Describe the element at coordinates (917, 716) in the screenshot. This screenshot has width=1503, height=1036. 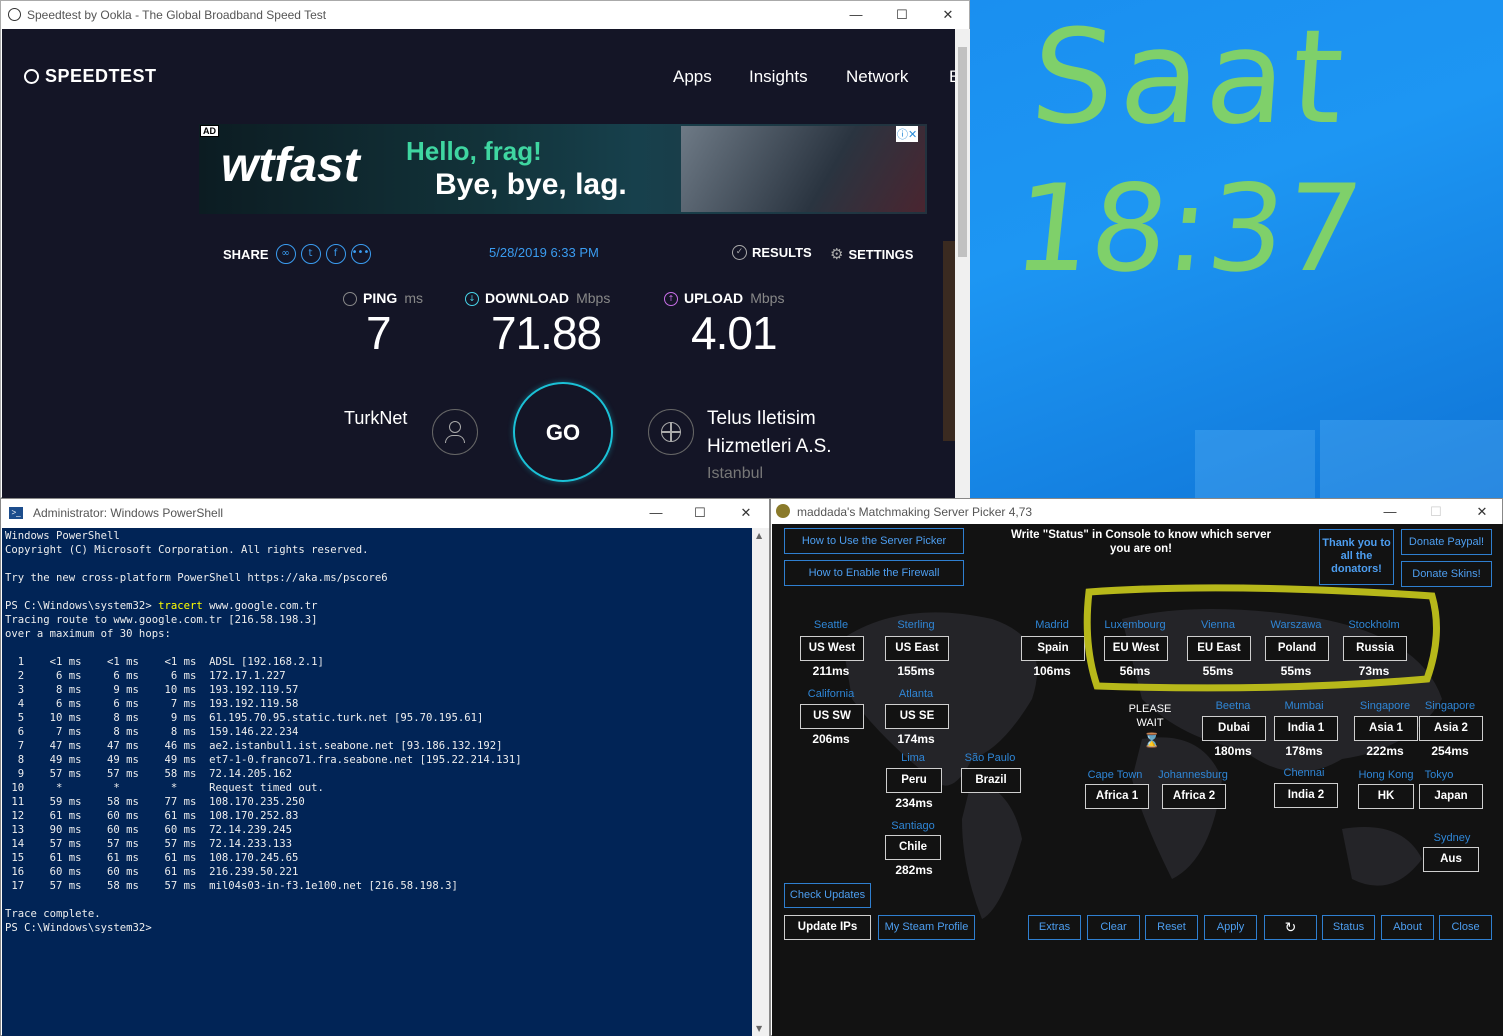
I see `server-us-se: US SE` at that location.